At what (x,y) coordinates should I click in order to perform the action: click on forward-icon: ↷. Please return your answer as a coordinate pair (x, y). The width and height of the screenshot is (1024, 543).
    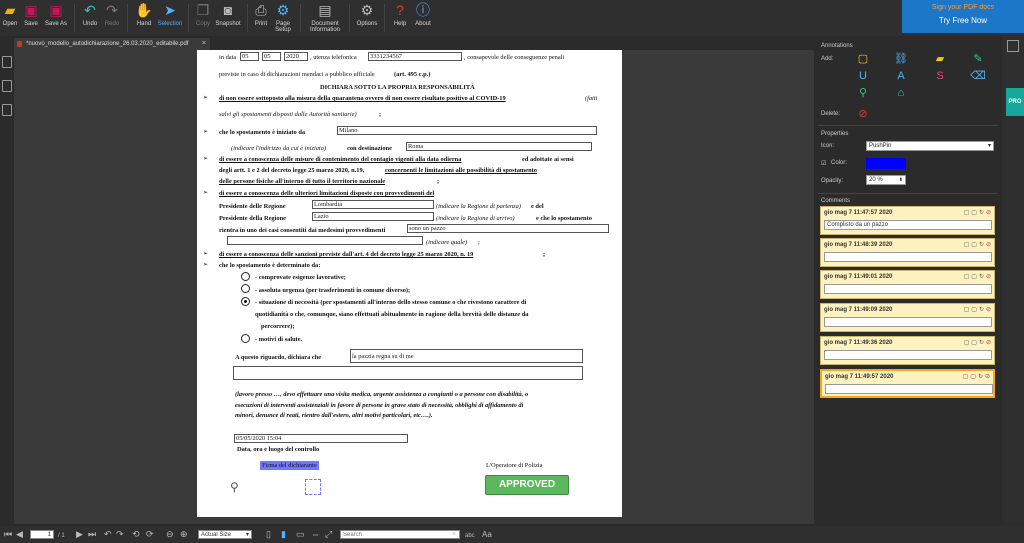
    Looking at the image, I should click on (120, 534).